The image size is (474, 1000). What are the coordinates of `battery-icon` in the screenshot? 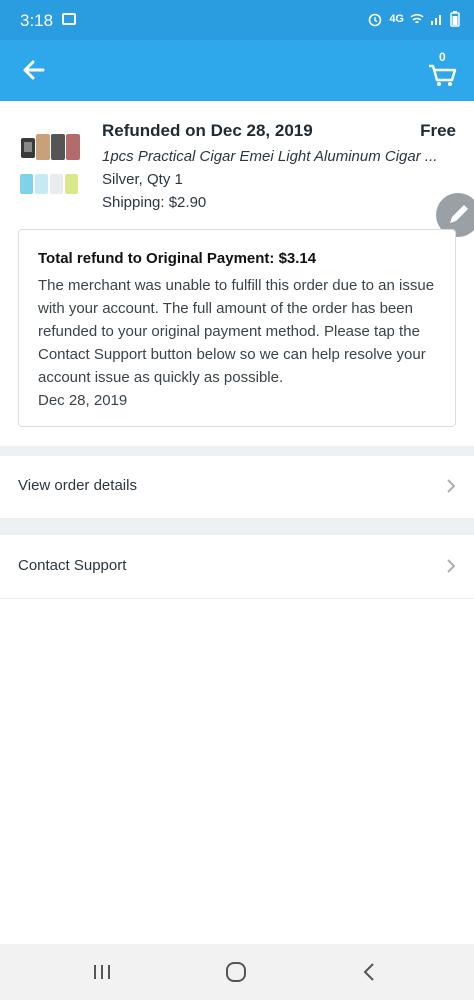 It's located at (455, 19).